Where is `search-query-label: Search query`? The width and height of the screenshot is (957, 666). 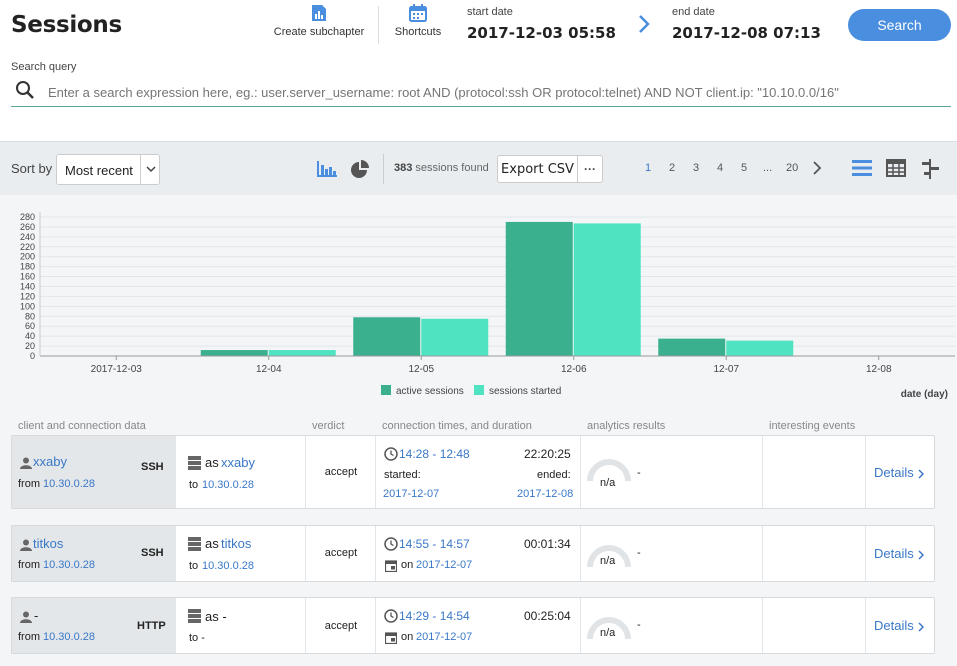
search-query-label: Search query is located at coordinates (44, 67).